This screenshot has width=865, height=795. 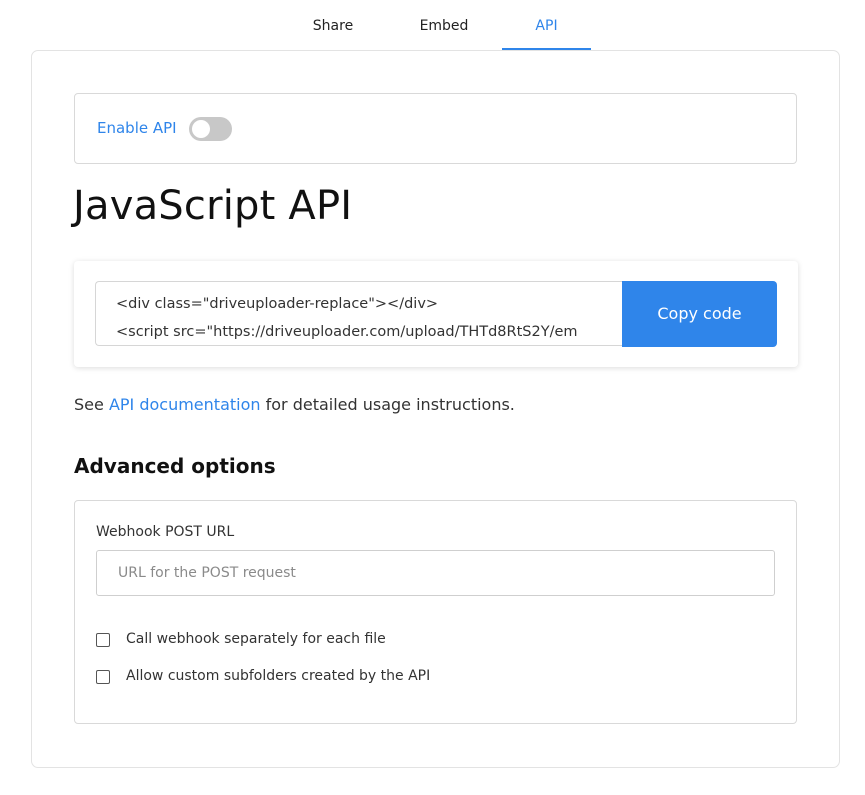 What do you see at coordinates (213, 206) in the screenshot?
I see `page-title: JavaScript API` at bounding box center [213, 206].